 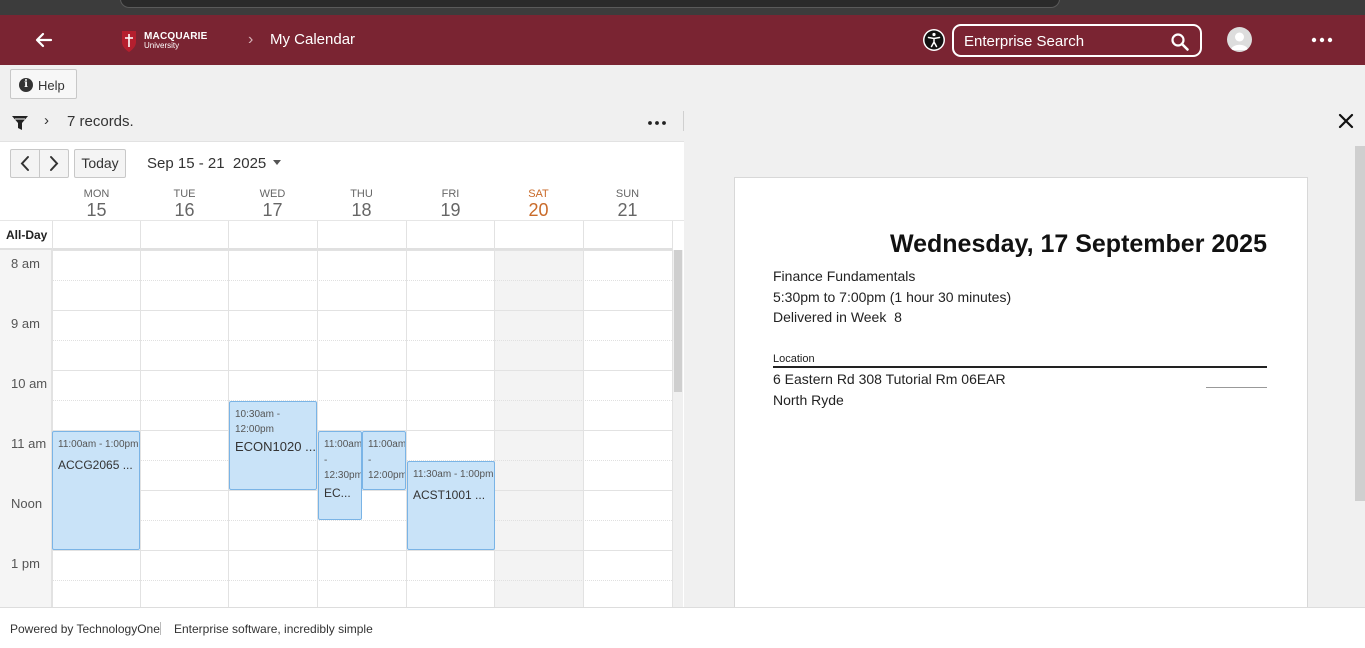 What do you see at coordinates (453, 474) in the screenshot?
I see `event-time: 11:30am - 1:00pm` at bounding box center [453, 474].